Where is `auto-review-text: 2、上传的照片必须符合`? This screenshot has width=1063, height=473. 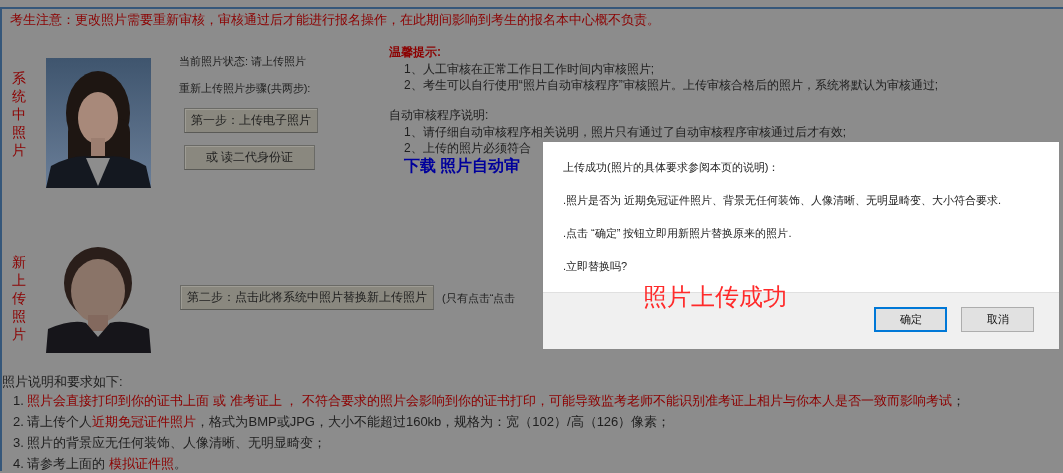
auto-review-text: 2、上传的照片必须符合 is located at coordinates (467, 148).